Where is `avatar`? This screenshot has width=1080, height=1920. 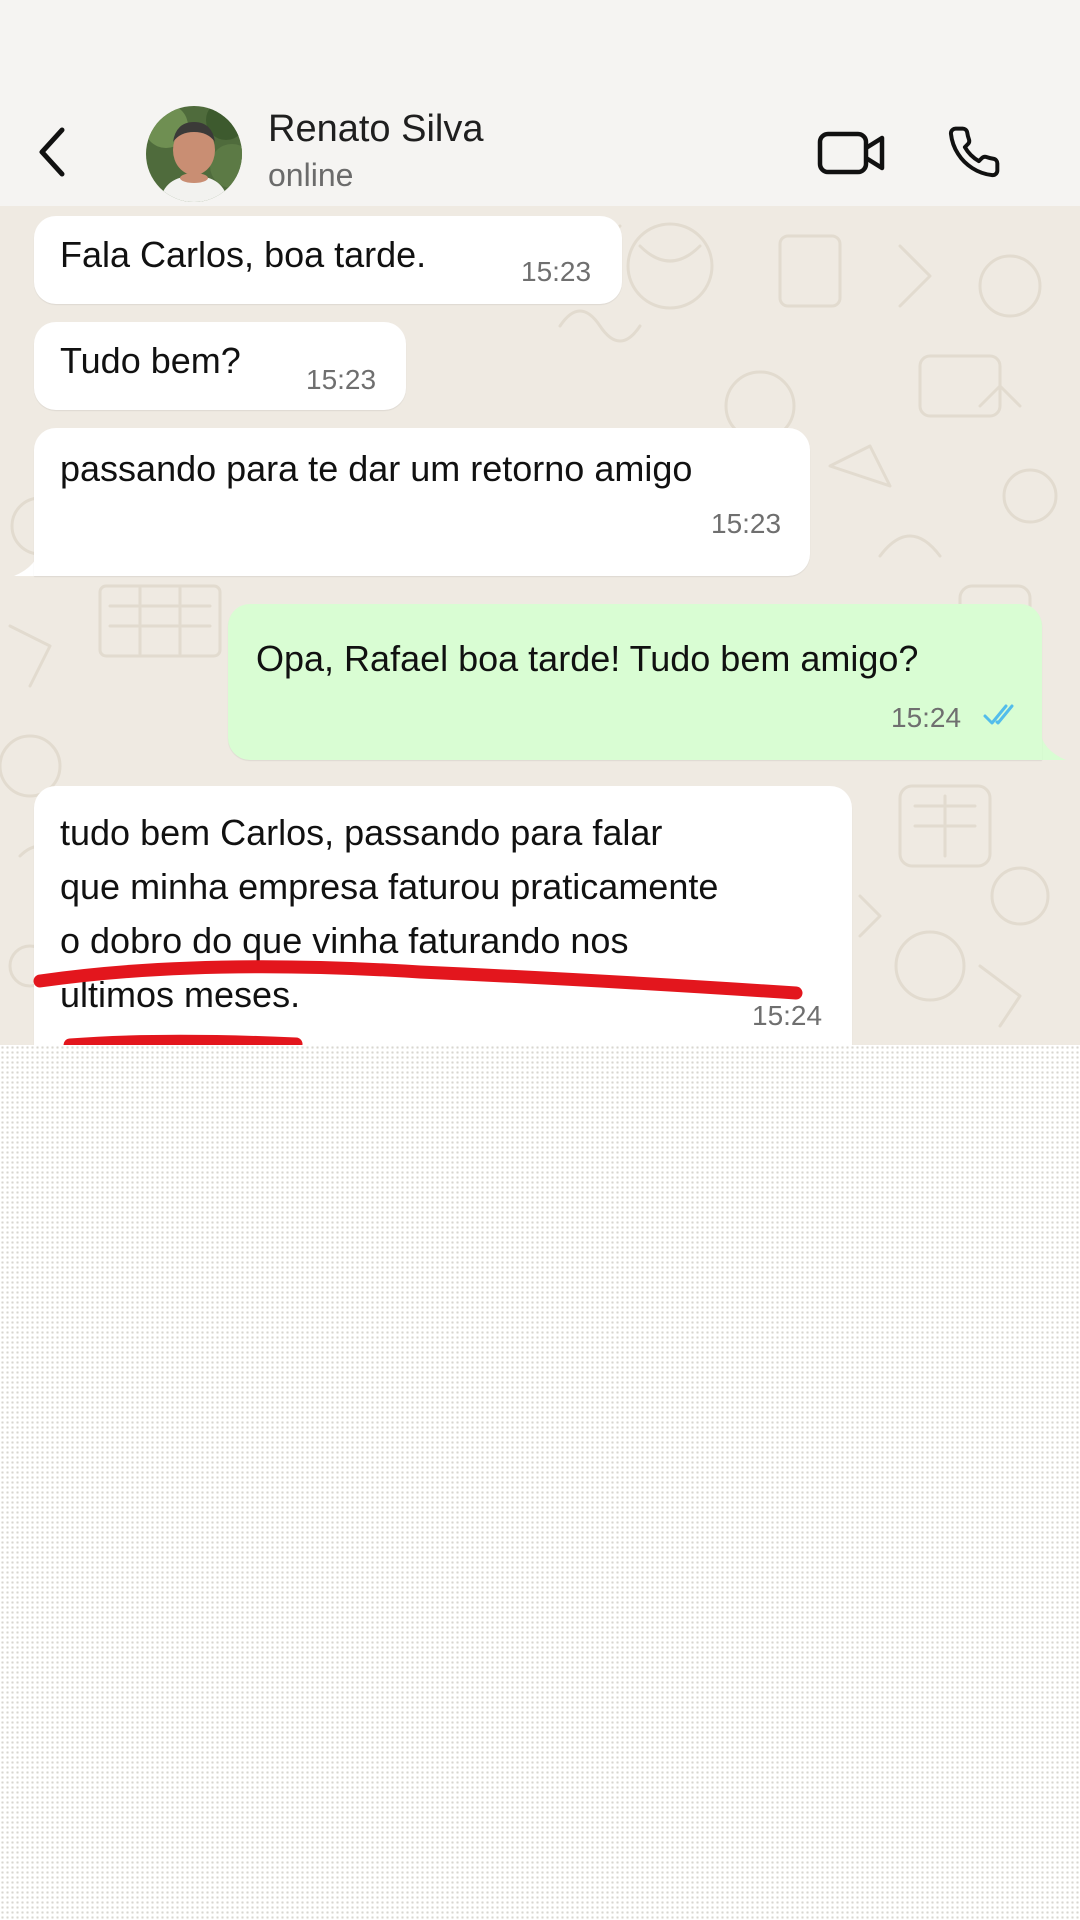 avatar is located at coordinates (194, 154).